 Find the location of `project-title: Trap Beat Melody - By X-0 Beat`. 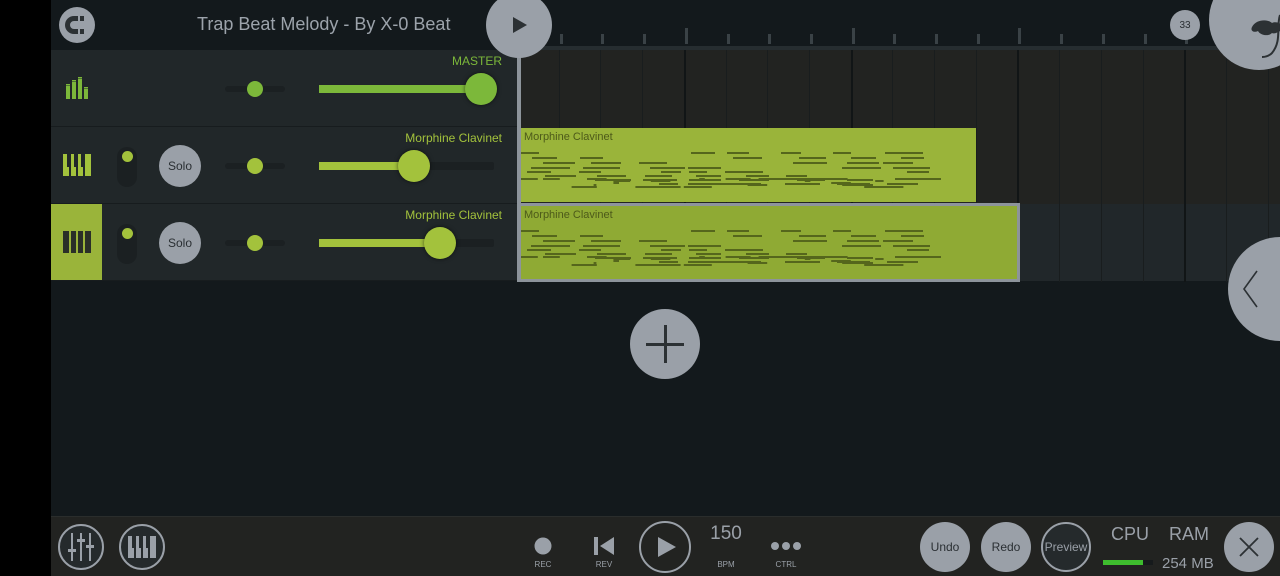

project-title: Trap Beat Melody - By X-0 Beat is located at coordinates (324, 24).